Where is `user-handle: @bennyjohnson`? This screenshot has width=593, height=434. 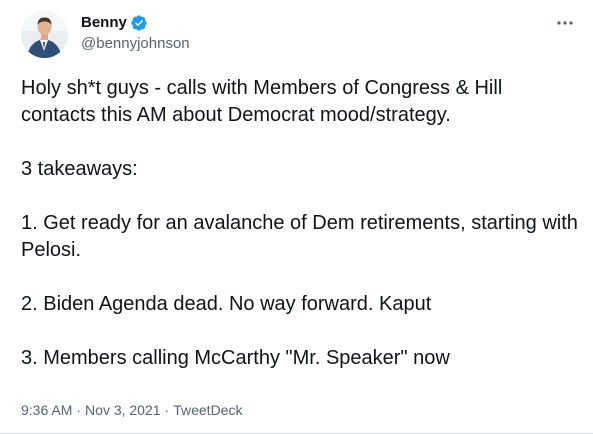 user-handle: @bennyjohnson is located at coordinates (135, 44).